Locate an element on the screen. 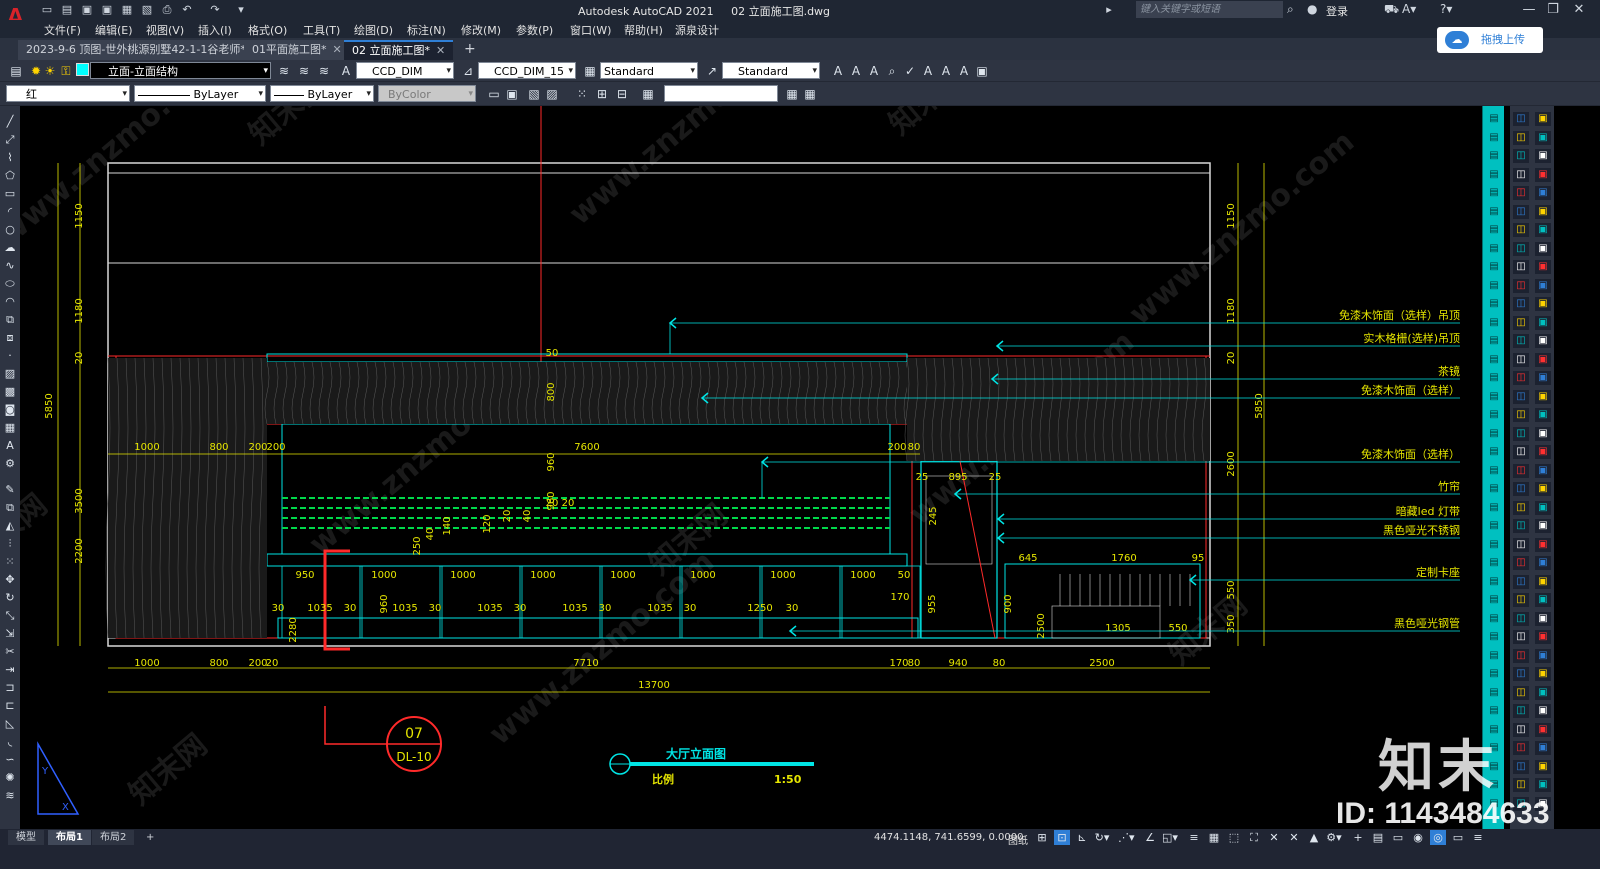  spline-icon: ∿ is located at coordinates (10, 266).